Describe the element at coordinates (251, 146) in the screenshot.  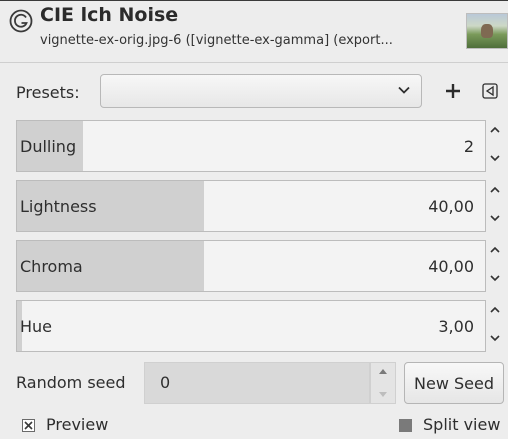
I see `dulling-slider: Dulling 2` at that location.